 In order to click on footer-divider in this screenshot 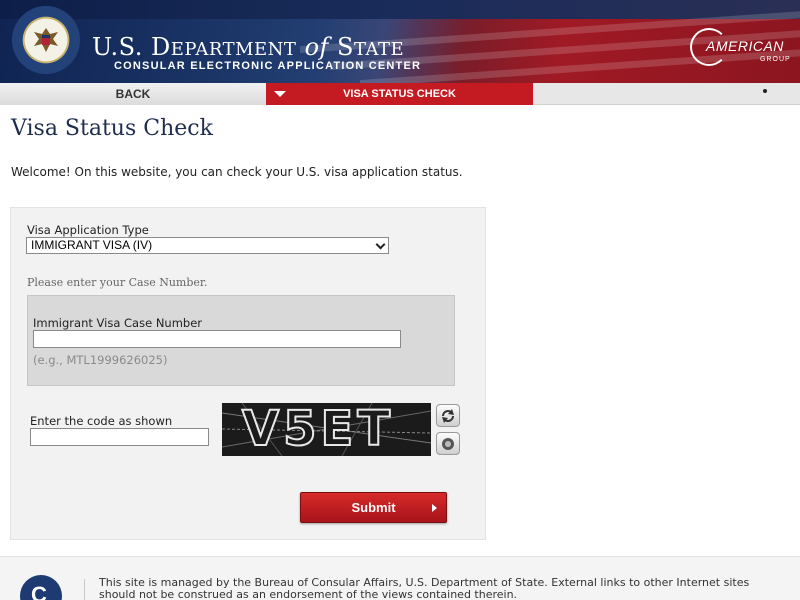, I will do `click(84, 589)`.